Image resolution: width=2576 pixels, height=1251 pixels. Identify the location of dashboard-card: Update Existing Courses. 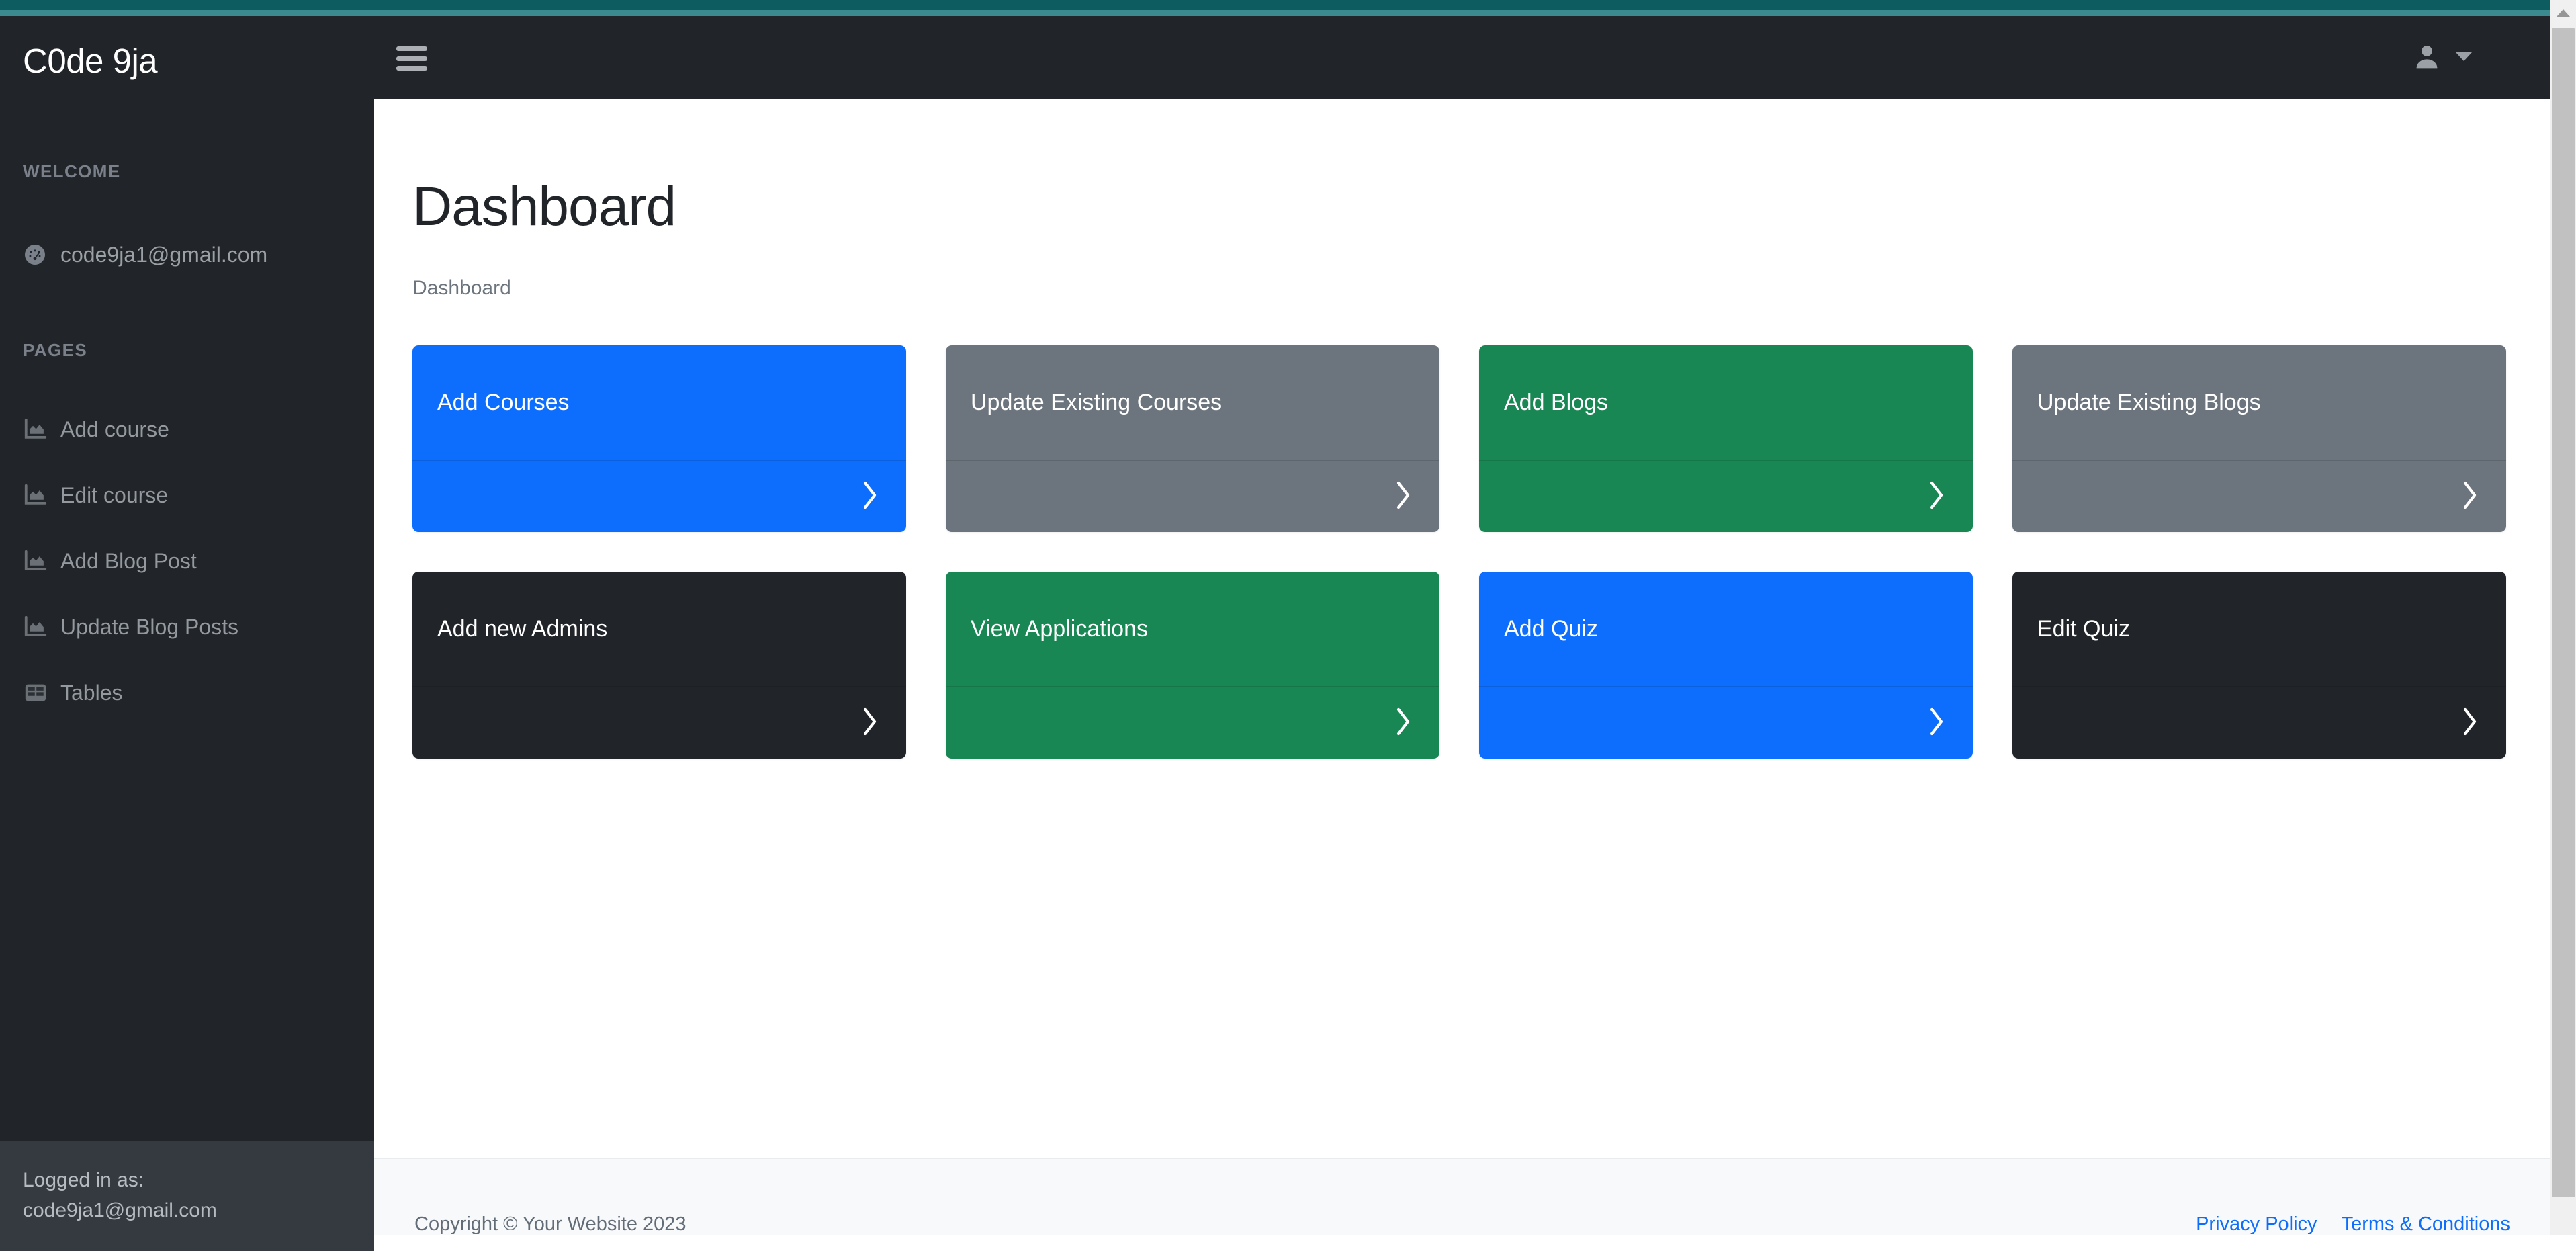
(1193, 438).